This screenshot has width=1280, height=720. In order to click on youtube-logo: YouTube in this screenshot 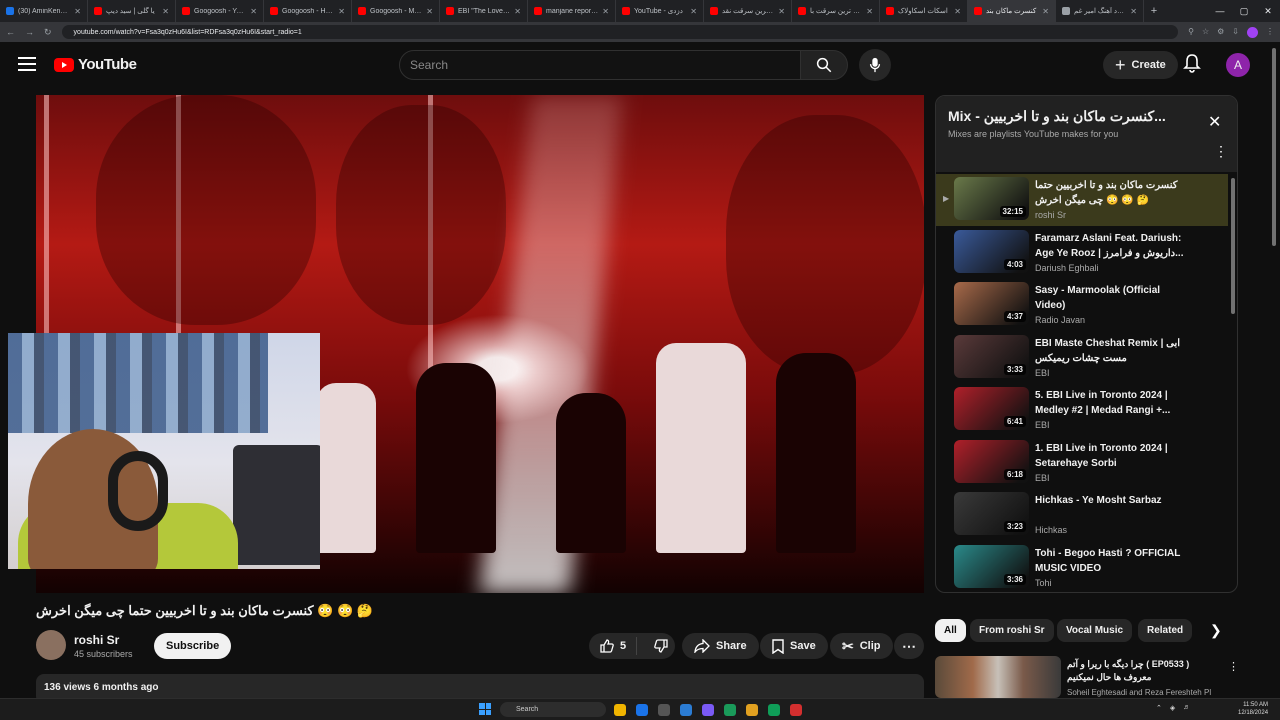, I will do `click(95, 64)`.